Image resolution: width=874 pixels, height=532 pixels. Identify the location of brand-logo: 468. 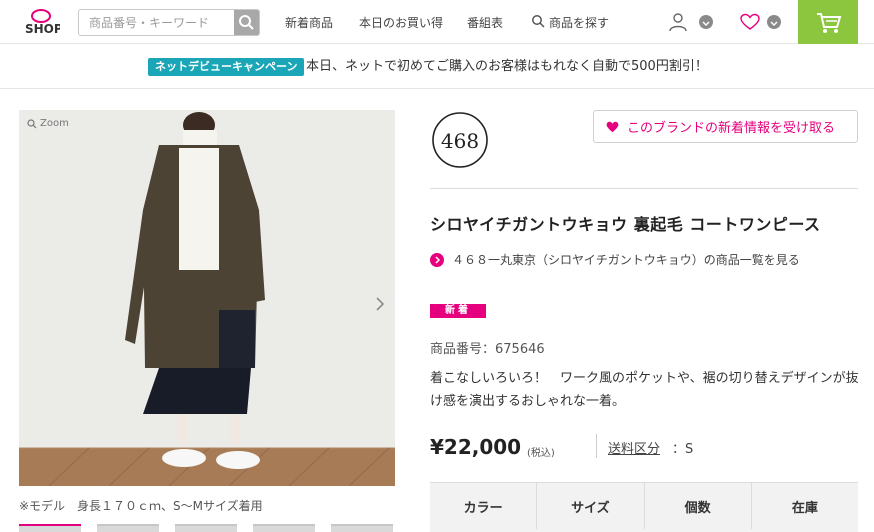
(460, 140).